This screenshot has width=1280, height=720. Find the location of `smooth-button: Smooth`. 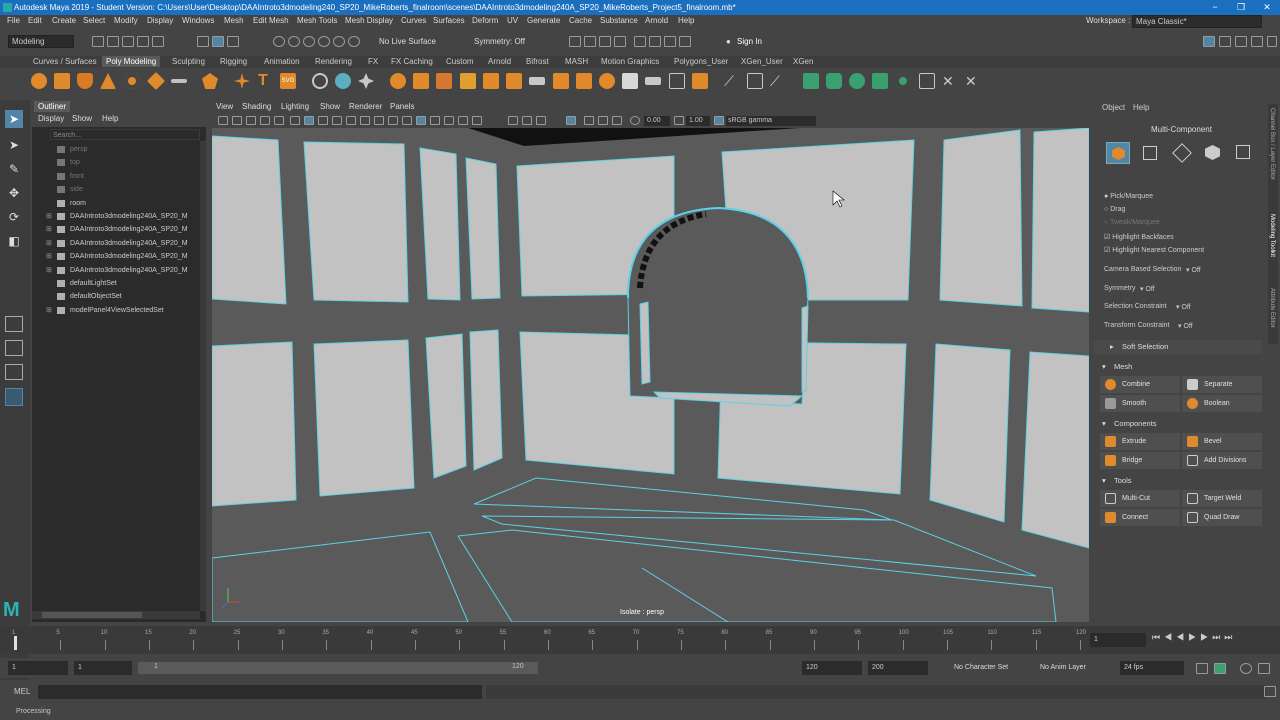

smooth-button: Smooth is located at coordinates (1140, 403).